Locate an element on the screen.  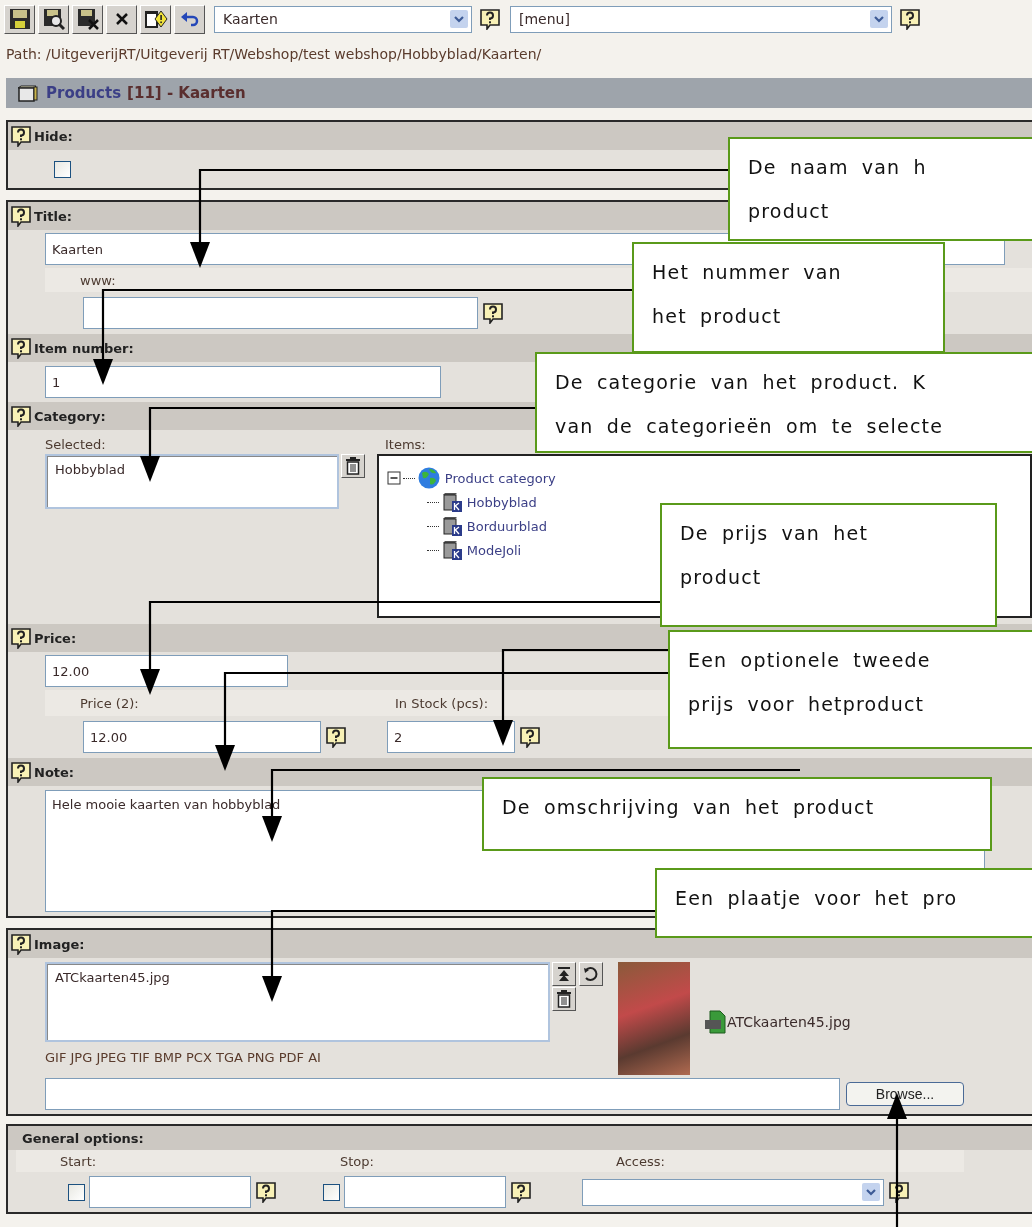
floppy-magnifier-icon is located at coordinates (53, 19).